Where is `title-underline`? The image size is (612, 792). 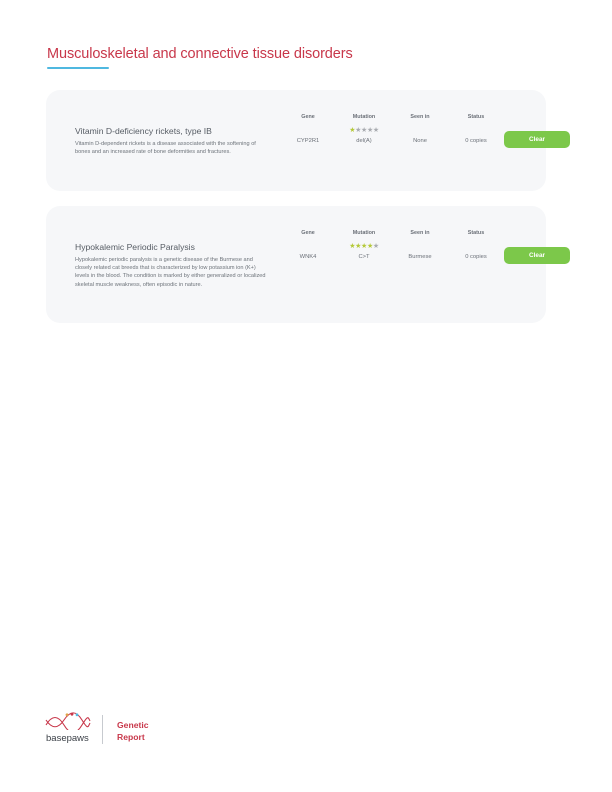 title-underline is located at coordinates (78, 68).